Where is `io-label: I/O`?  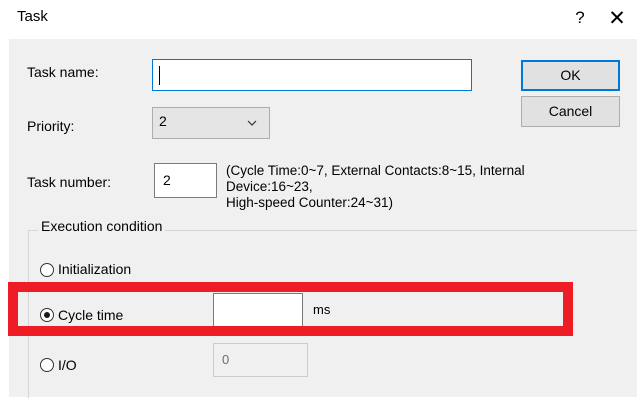 io-label: I/O is located at coordinates (67, 365).